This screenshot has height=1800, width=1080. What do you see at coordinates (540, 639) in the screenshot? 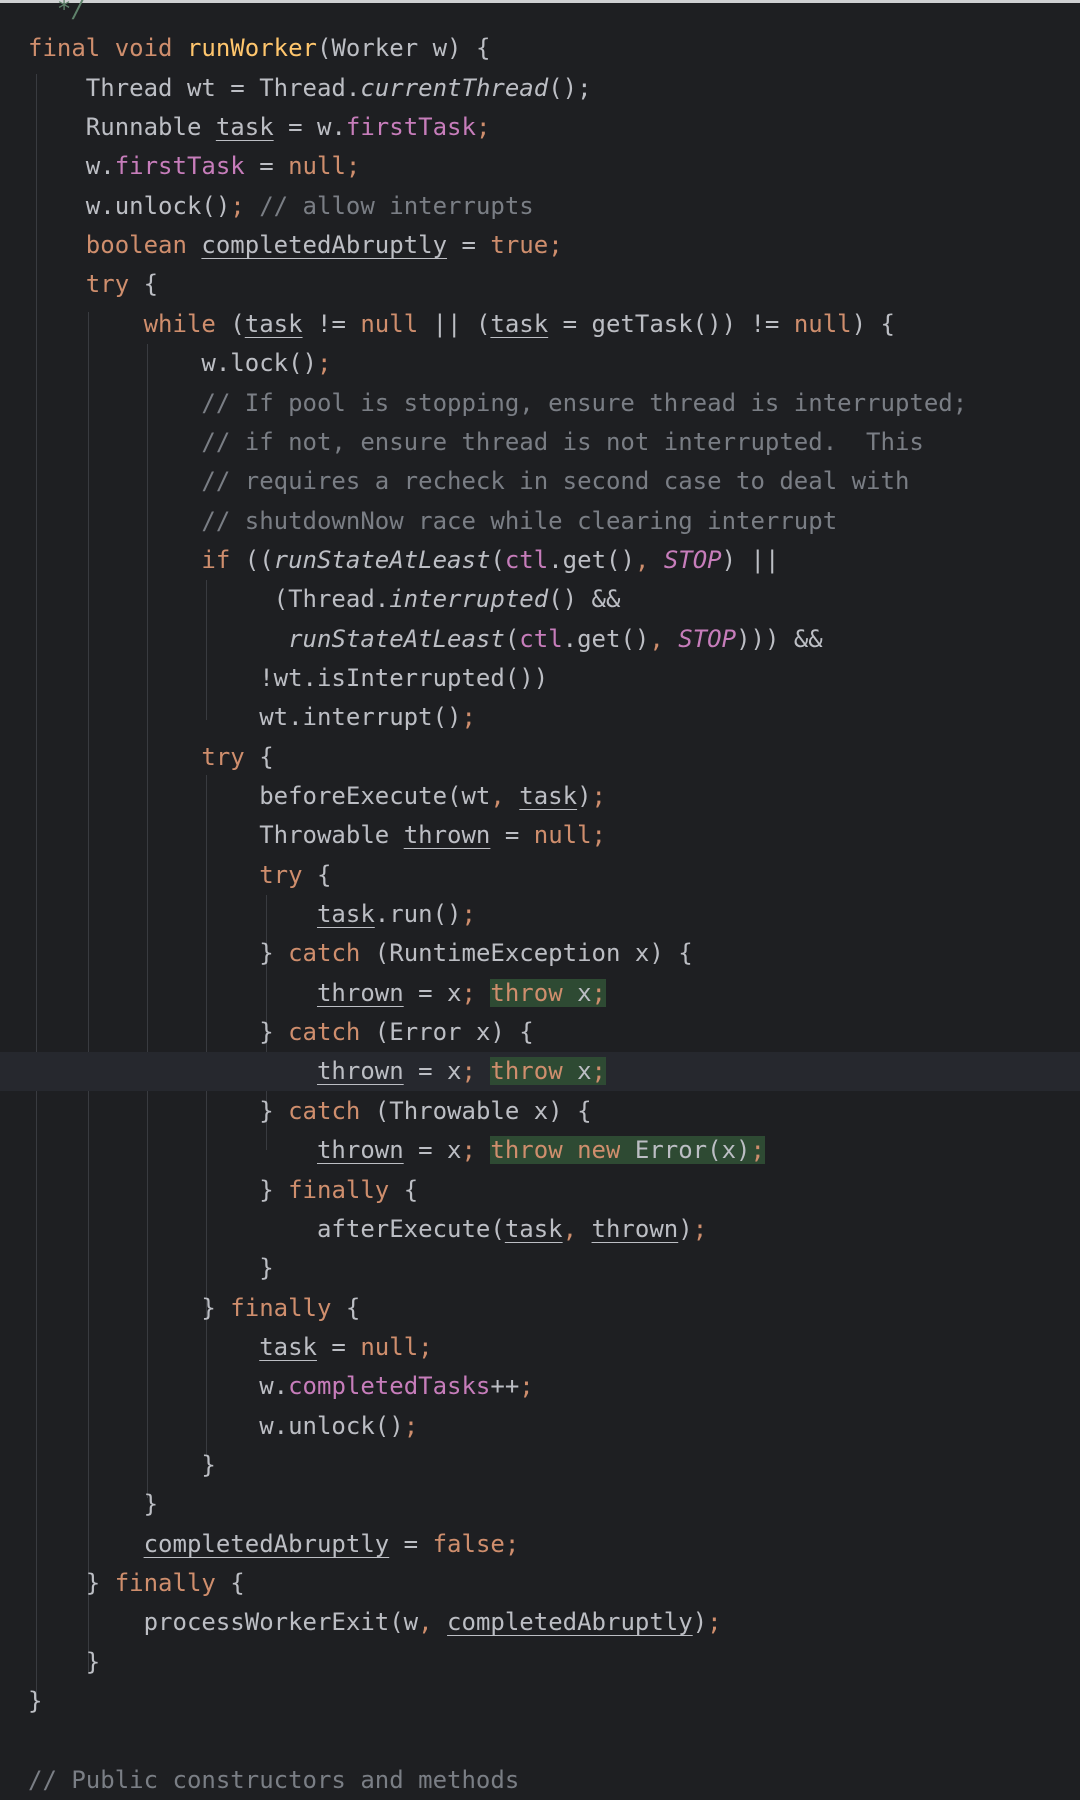
I see `code-line: runStateAtLeast(ctl.get(), STOP))) &&` at bounding box center [540, 639].